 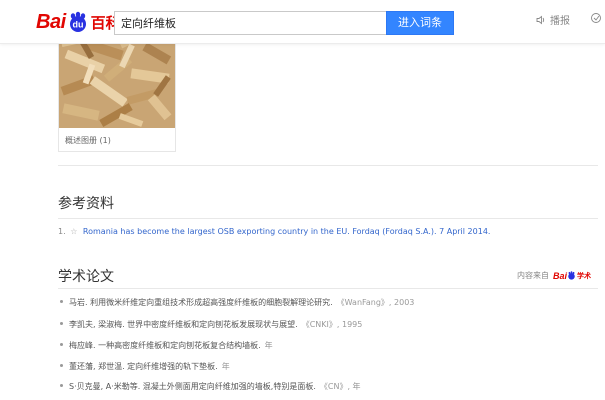 What do you see at coordinates (86, 204) in the screenshot?
I see `references-title: 参考资料` at bounding box center [86, 204].